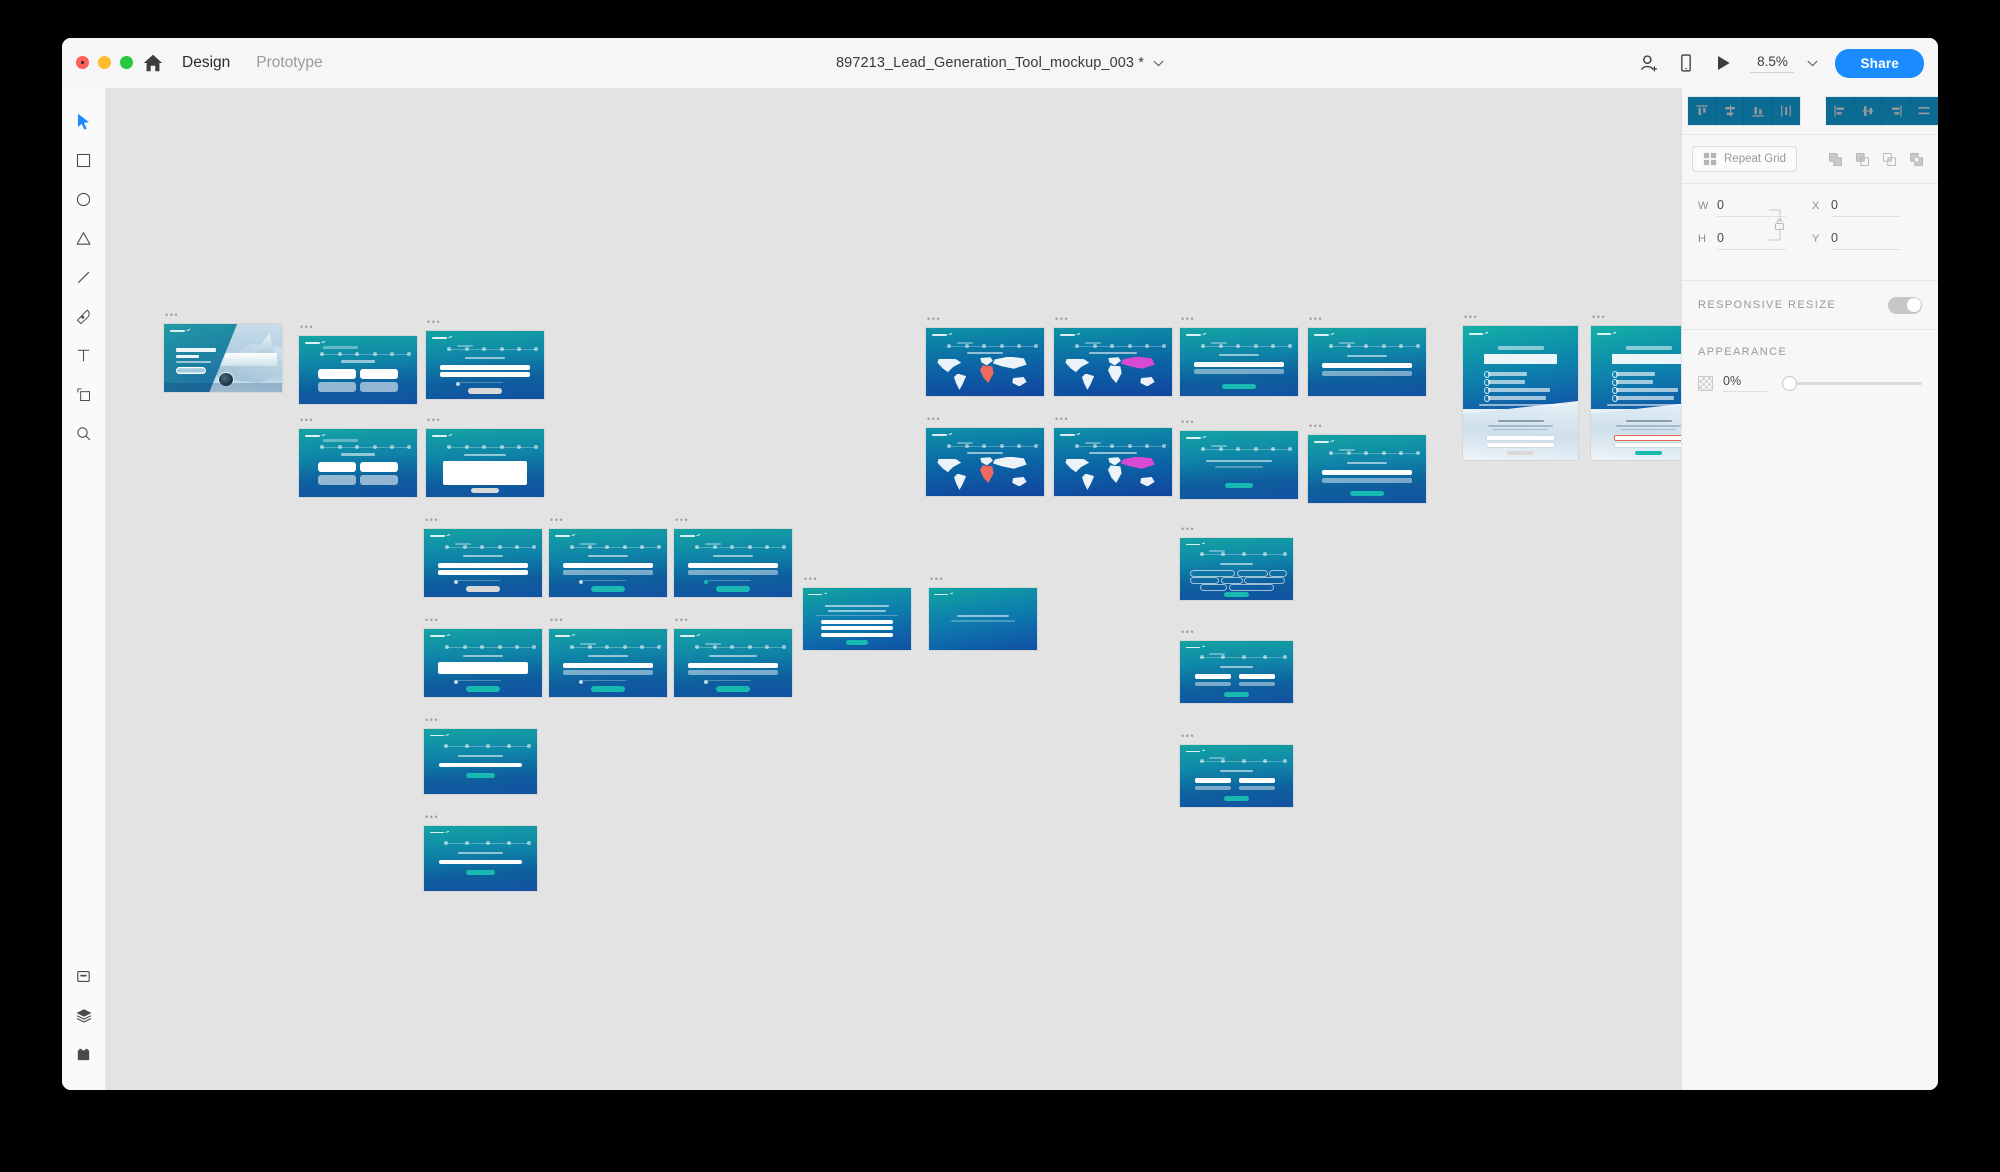 The width and height of the screenshot is (2000, 1172). I want to click on dropdown-open-list, so click(485, 473).